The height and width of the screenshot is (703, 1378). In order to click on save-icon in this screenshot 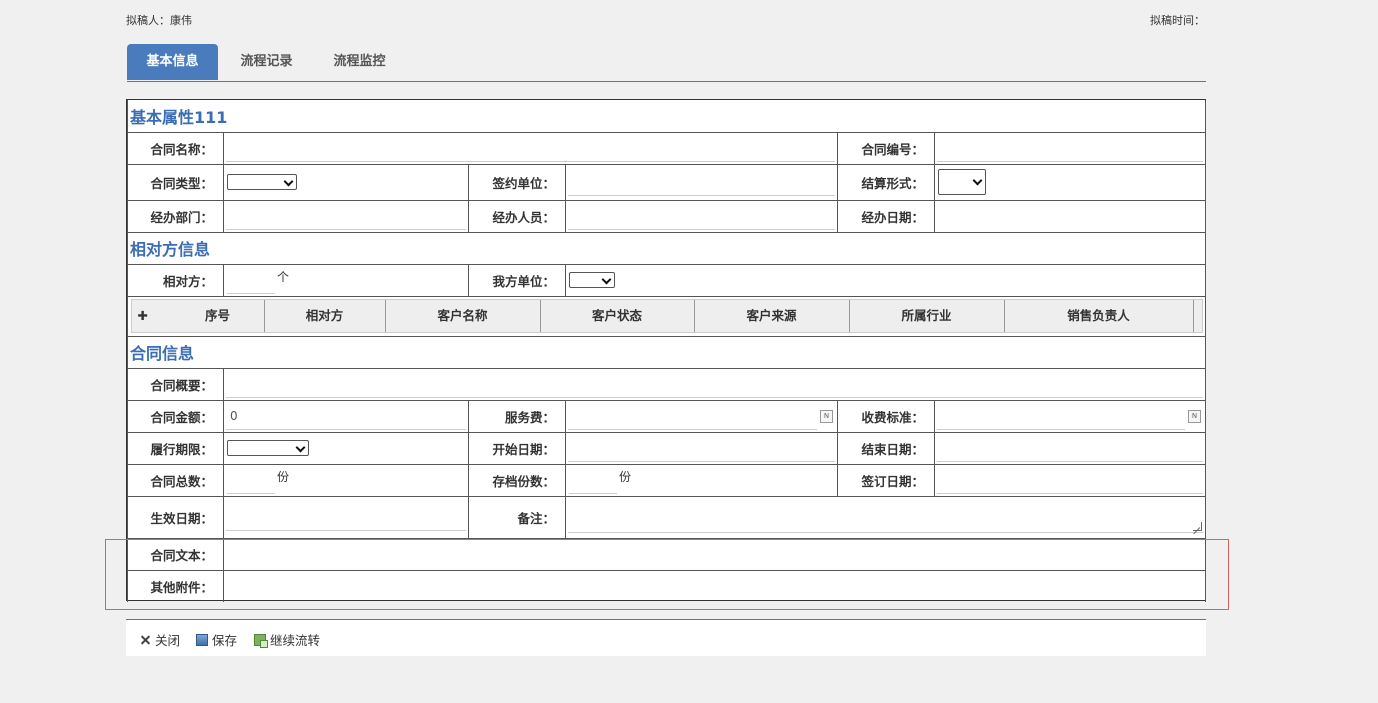, I will do `click(202, 639)`.